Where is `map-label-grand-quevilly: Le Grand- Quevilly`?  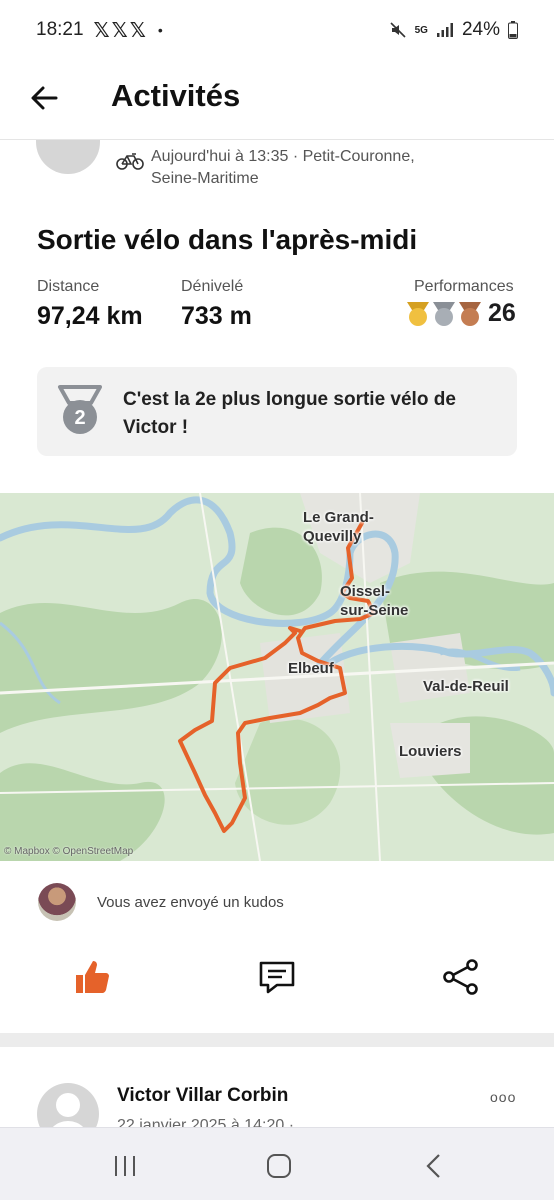
map-label-grand-quevilly: Le Grand- Quevilly is located at coordinates (338, 527).